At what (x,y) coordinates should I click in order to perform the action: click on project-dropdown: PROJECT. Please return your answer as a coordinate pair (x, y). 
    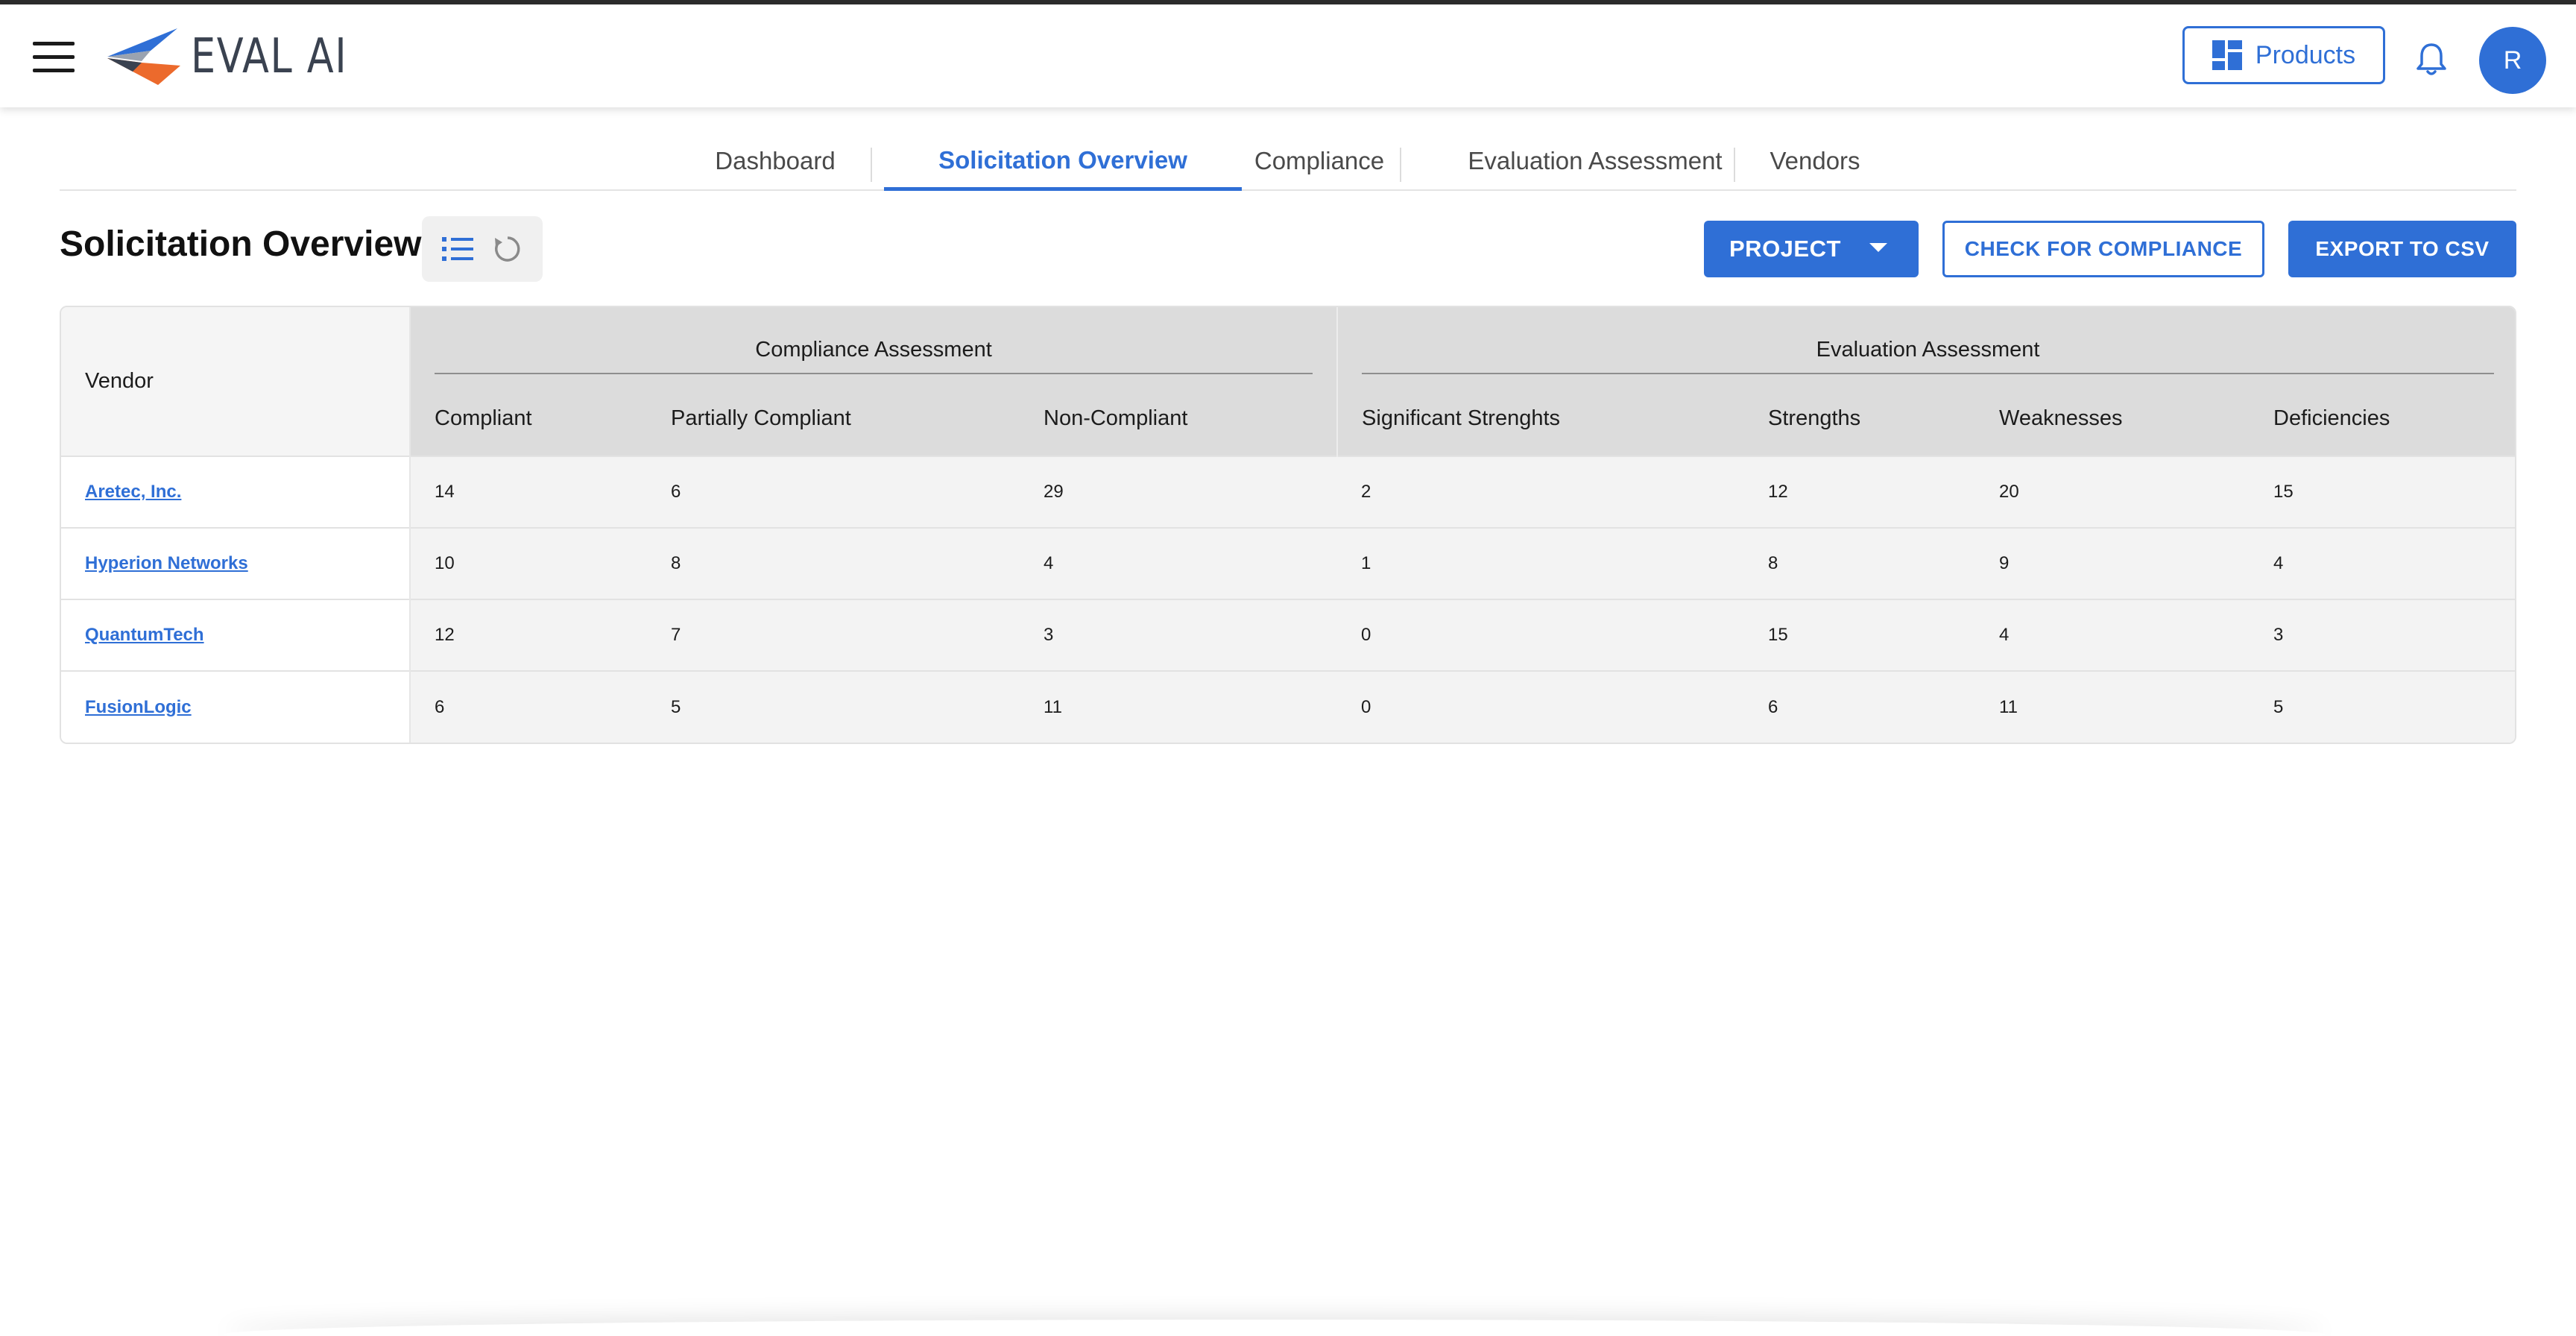
    Looking at the image, I should click on (1811, 249).